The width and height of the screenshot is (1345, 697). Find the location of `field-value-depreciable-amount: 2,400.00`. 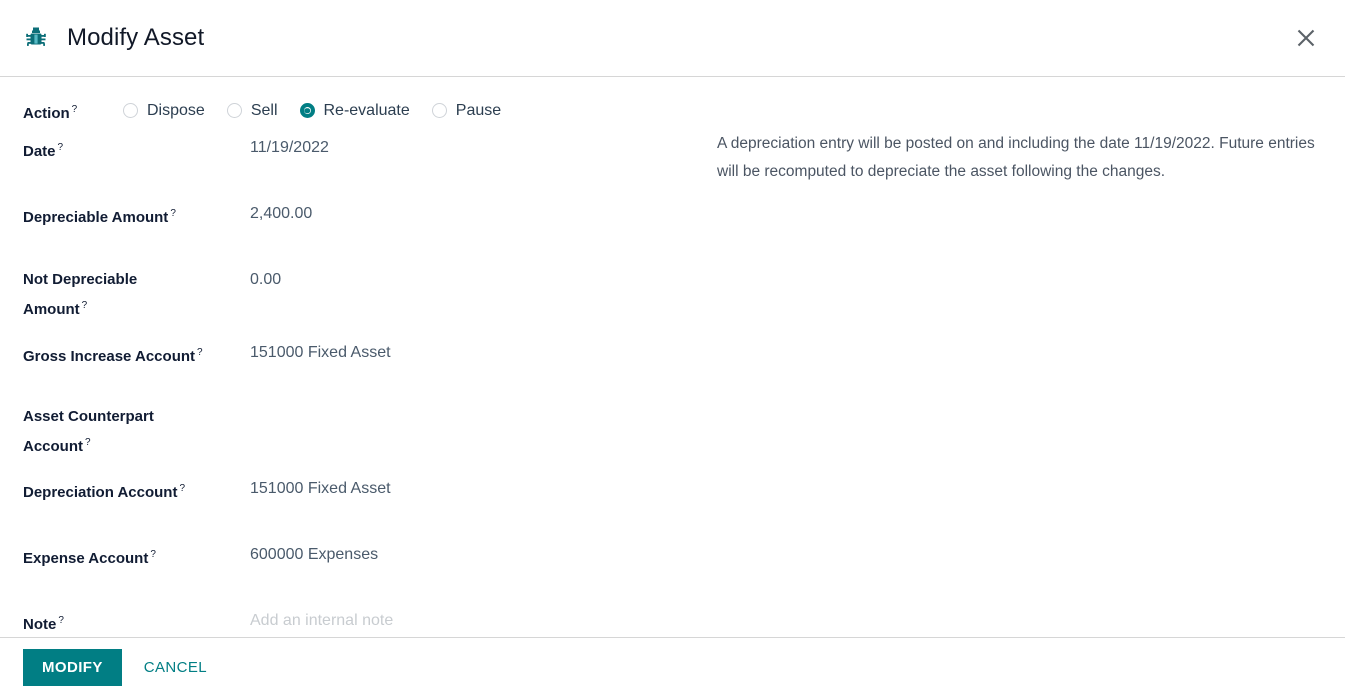

field-value-depreciable-amount: 2,400.00 is located at coordinates (472, 214).